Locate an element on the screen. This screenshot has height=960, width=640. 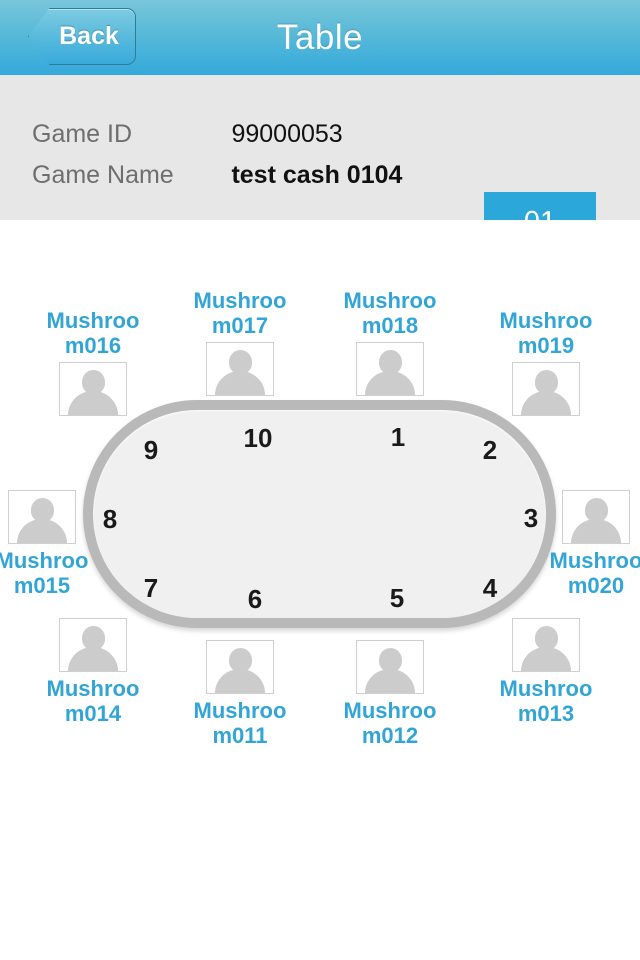
back-button-label: Back is located at coordinates (89, 36).